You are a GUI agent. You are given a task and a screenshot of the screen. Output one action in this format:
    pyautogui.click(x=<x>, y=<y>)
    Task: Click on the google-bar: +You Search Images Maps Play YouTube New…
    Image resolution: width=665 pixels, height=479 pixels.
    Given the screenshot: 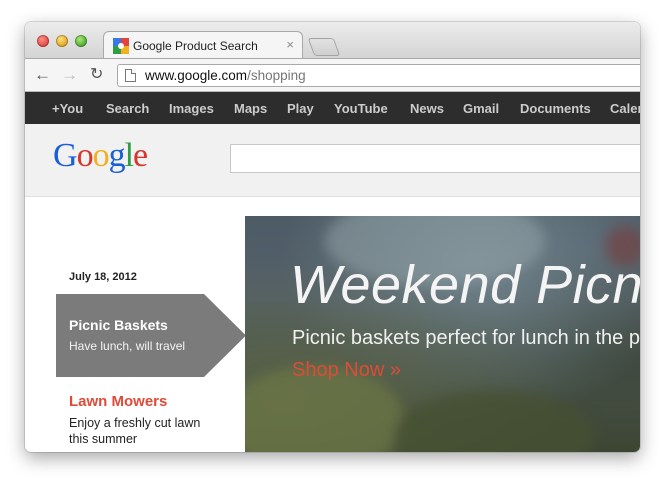 What is the action you would take?
    pyautogui.click(x=332, y=108)
    